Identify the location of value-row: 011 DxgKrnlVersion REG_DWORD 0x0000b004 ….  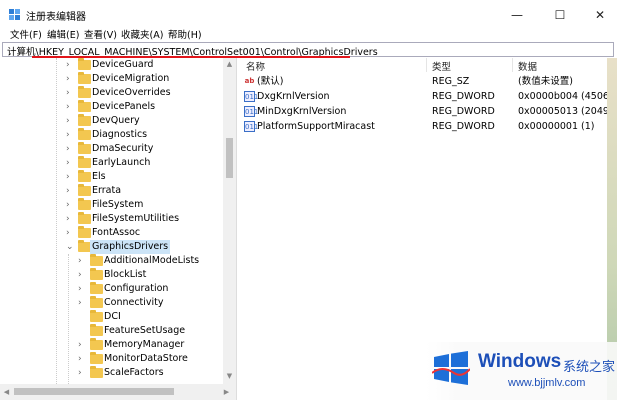
(429, 97).